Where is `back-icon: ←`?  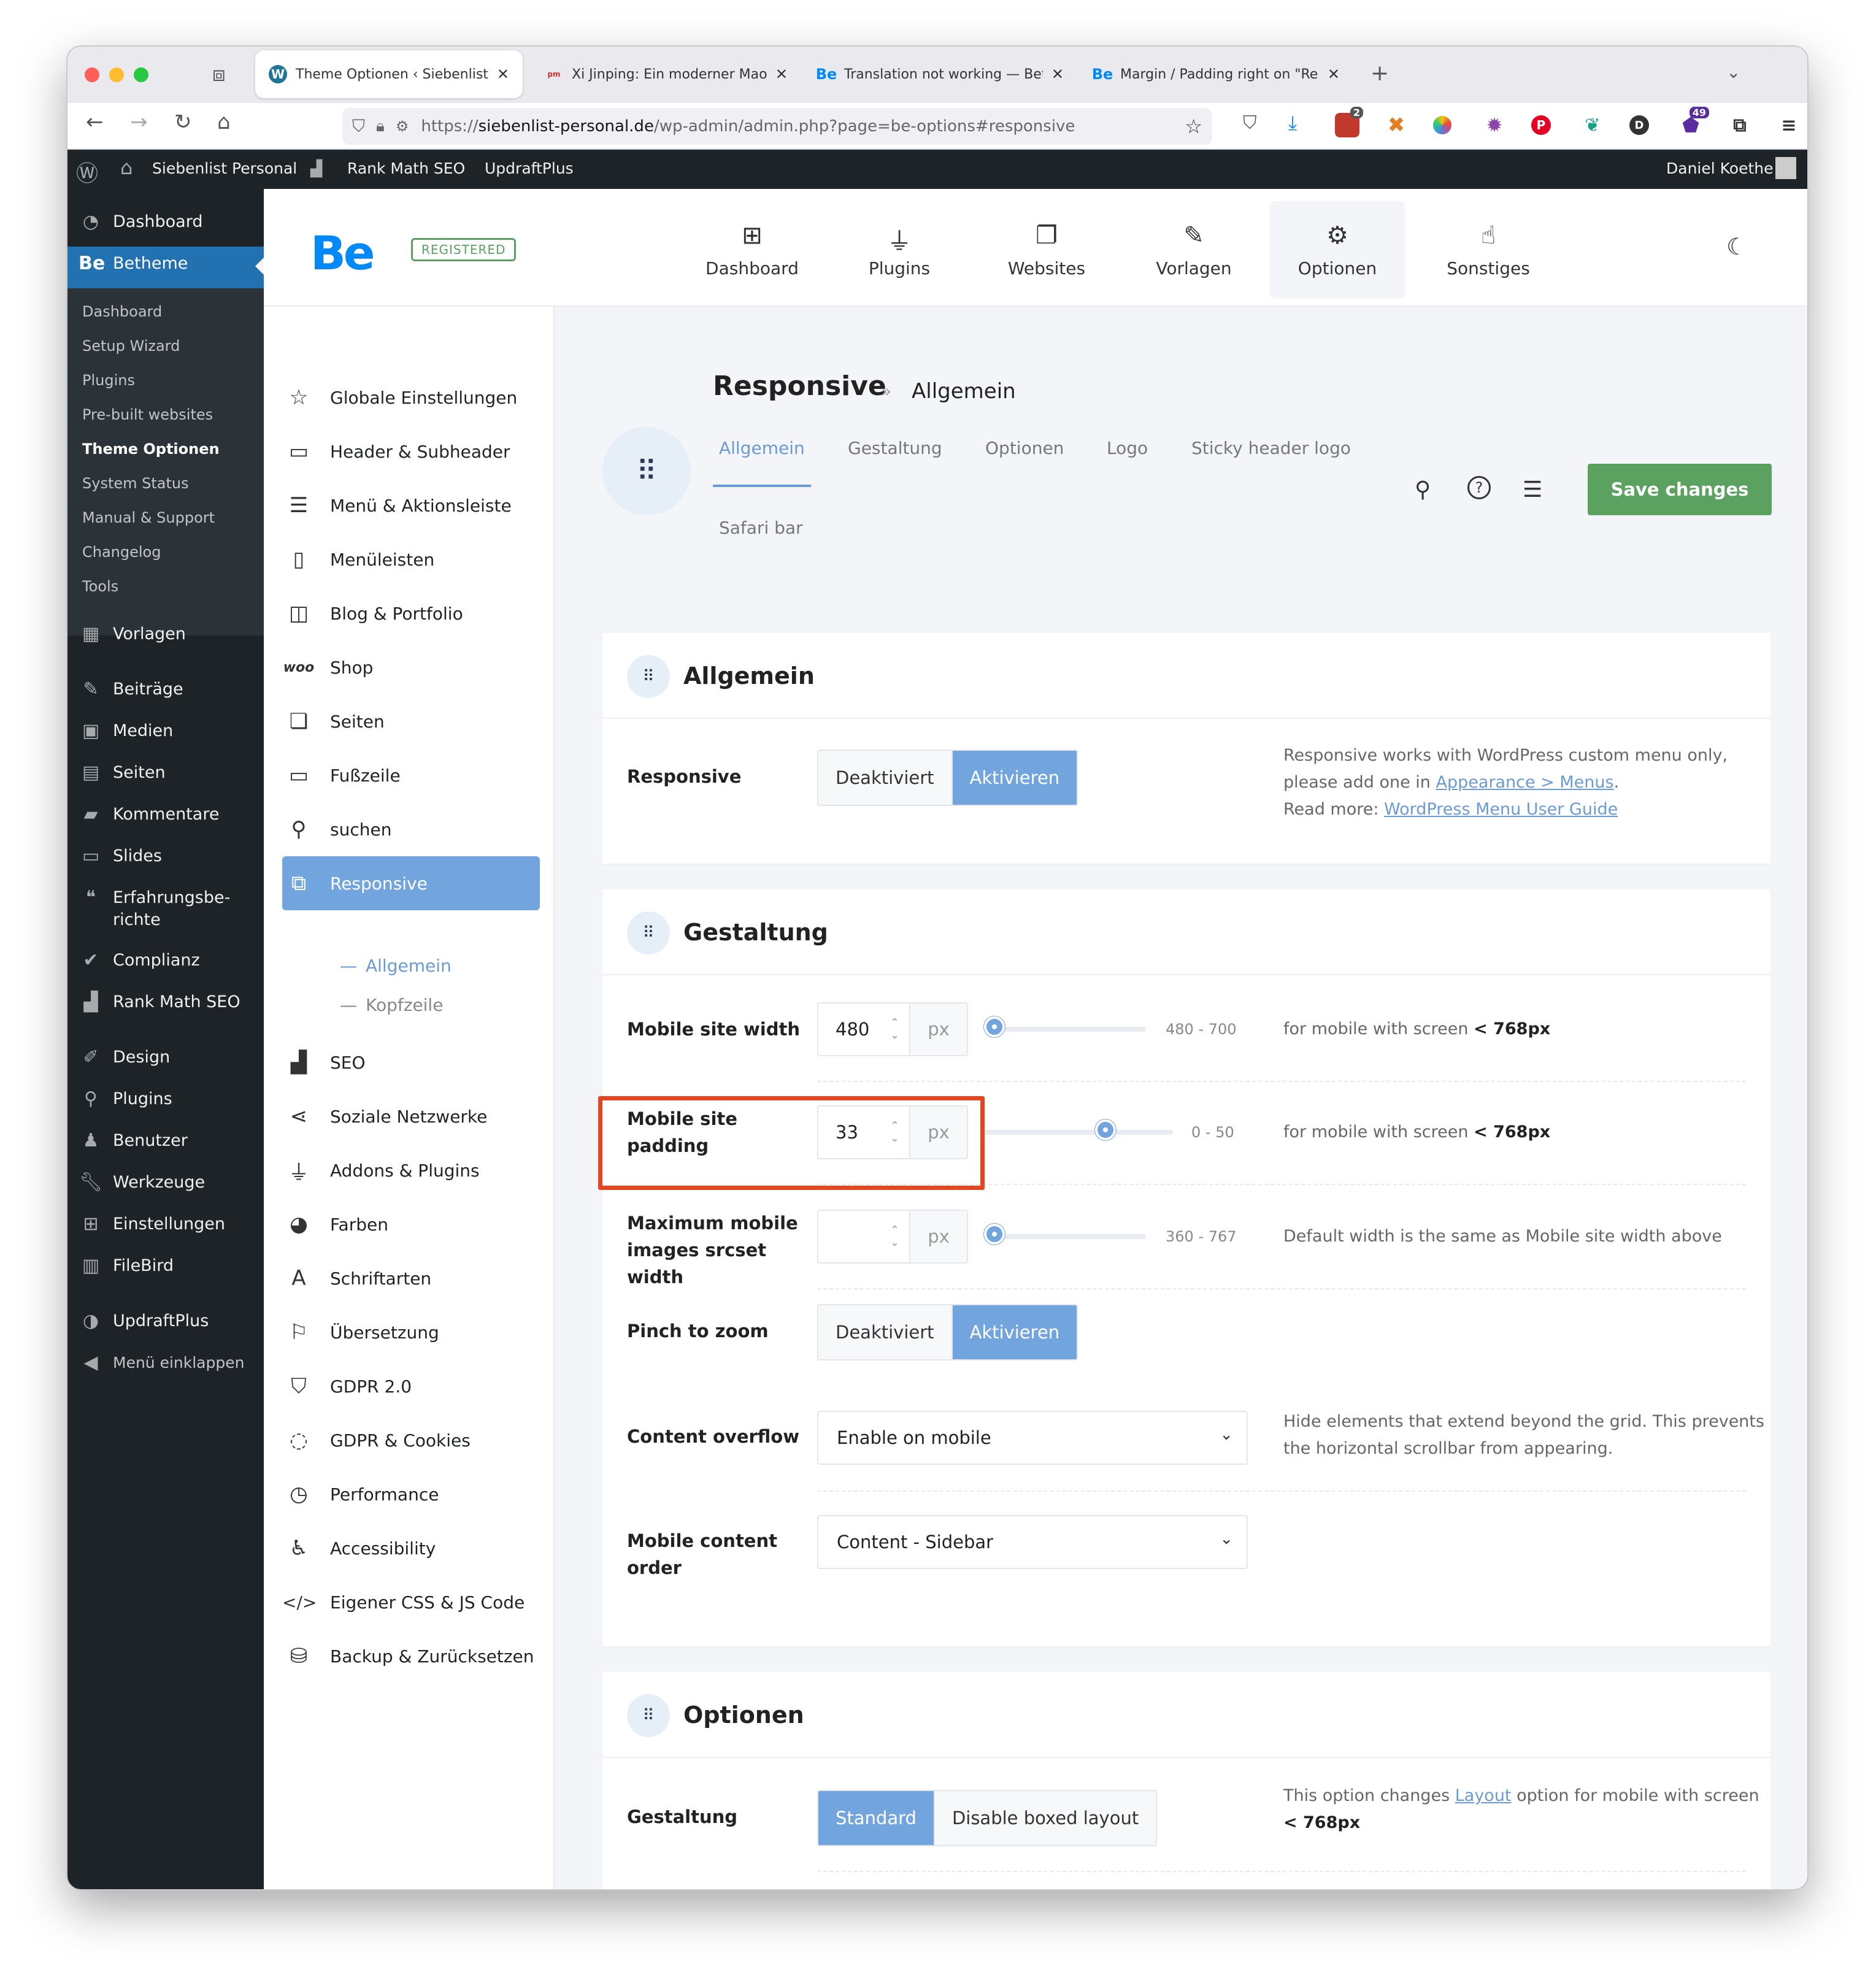
back-icon: ← is located at coordinates (95, 122).